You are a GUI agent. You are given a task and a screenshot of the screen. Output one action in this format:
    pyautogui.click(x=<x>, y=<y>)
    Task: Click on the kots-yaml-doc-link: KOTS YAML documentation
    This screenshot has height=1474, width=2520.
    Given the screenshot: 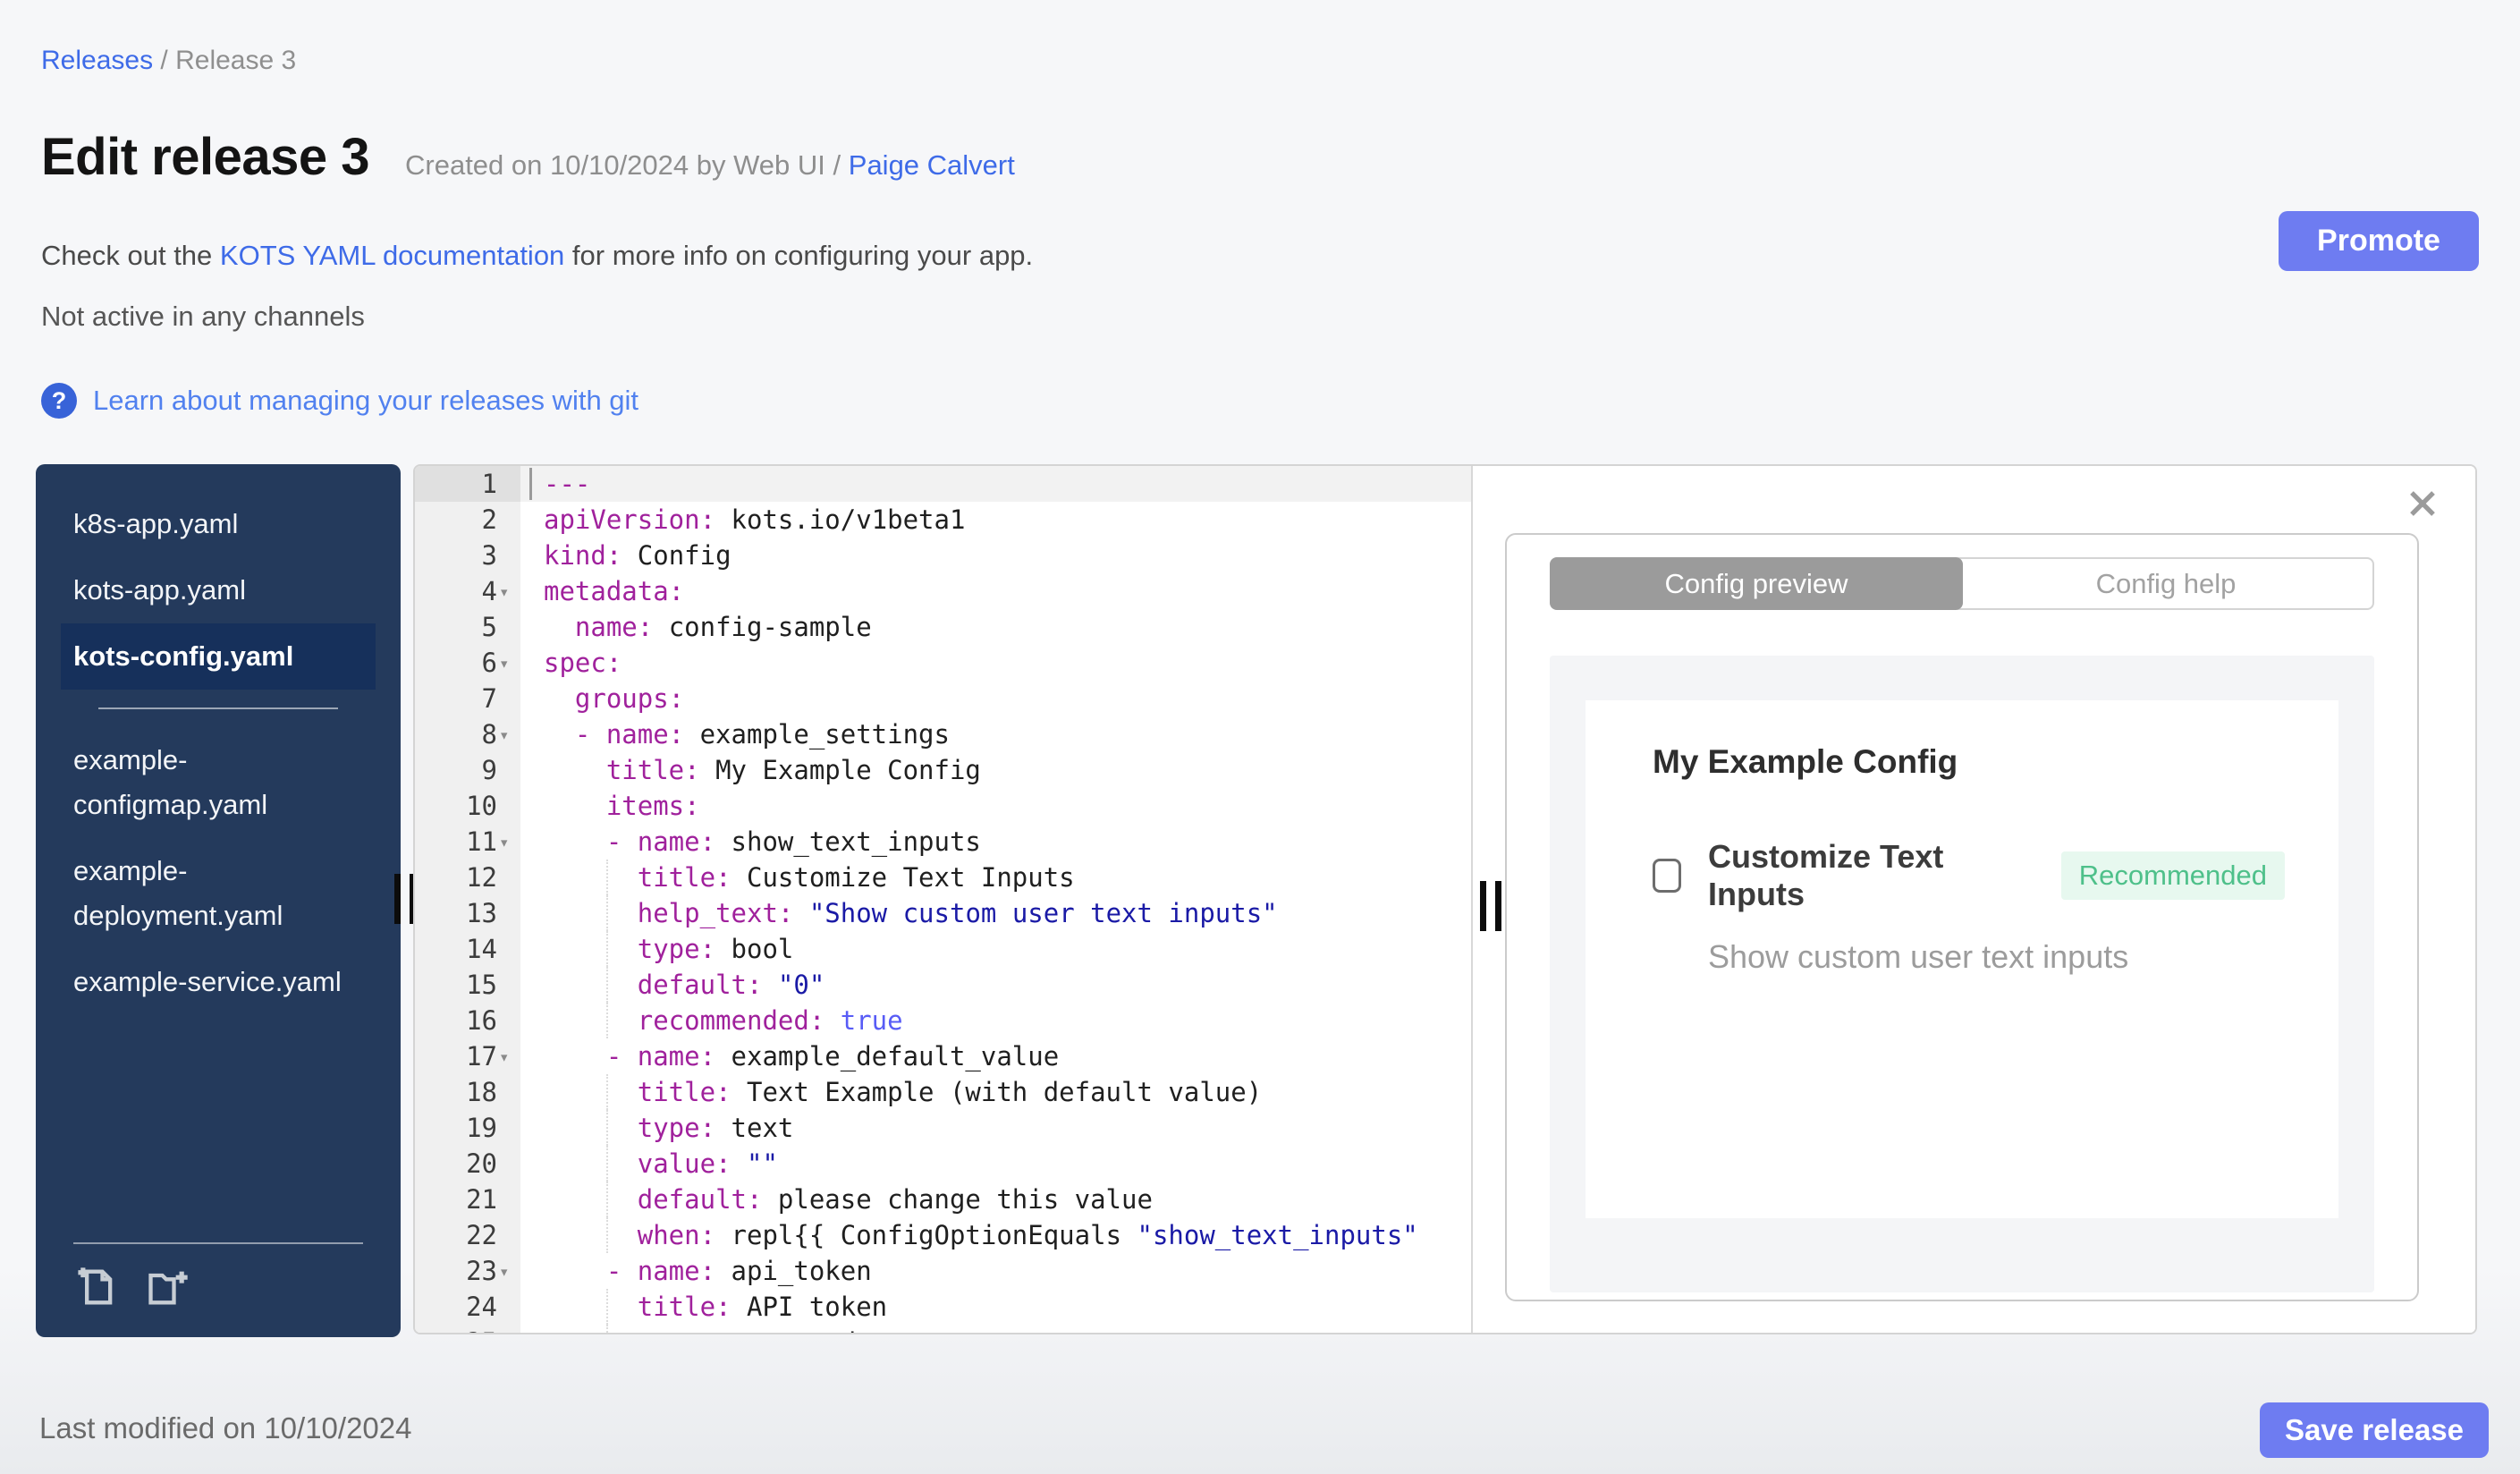 What is the action you would take?
    pyautogui.click(x=392, y=256)
    